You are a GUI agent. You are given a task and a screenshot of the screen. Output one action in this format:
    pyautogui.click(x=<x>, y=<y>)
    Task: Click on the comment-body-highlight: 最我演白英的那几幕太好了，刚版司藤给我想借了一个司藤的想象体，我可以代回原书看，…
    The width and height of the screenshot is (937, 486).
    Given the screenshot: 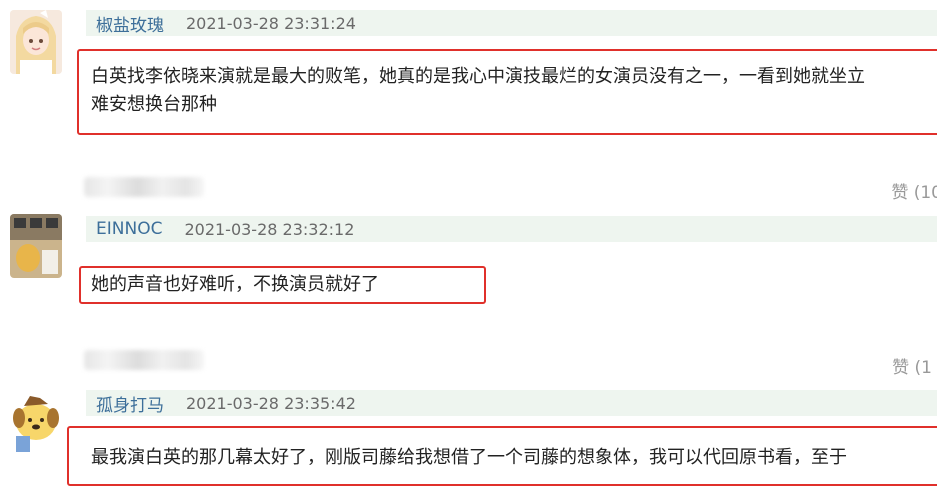 What is the action you would take?
    pyautogui.click(x=502, y=456)
    